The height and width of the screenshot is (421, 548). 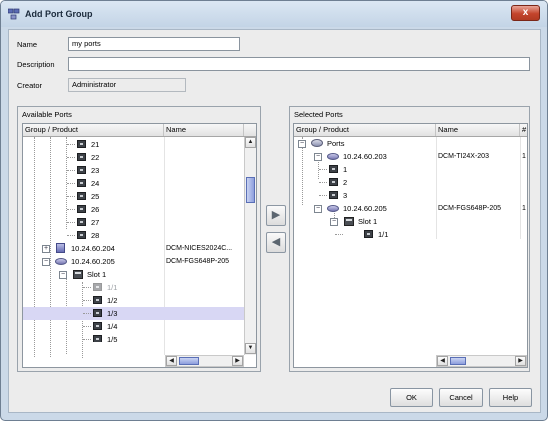 I want to click on ok-button: OK, so click(x=411, y=397).